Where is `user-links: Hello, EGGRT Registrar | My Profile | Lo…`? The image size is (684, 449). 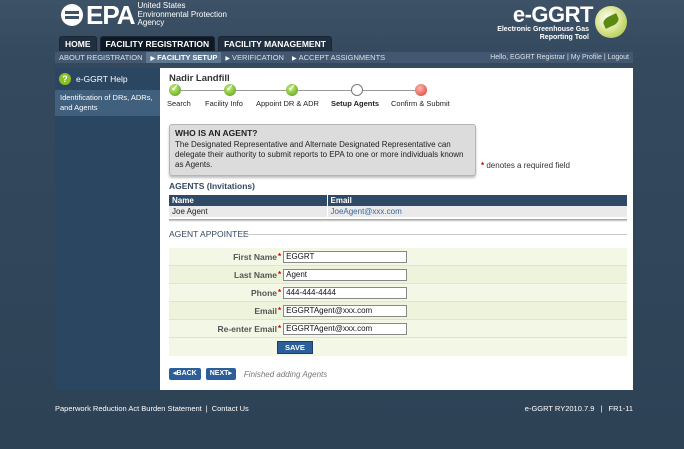 user-links: Hello, EGGRT Registrar | My Profile | Lo… is located at coordinates (559, 57).